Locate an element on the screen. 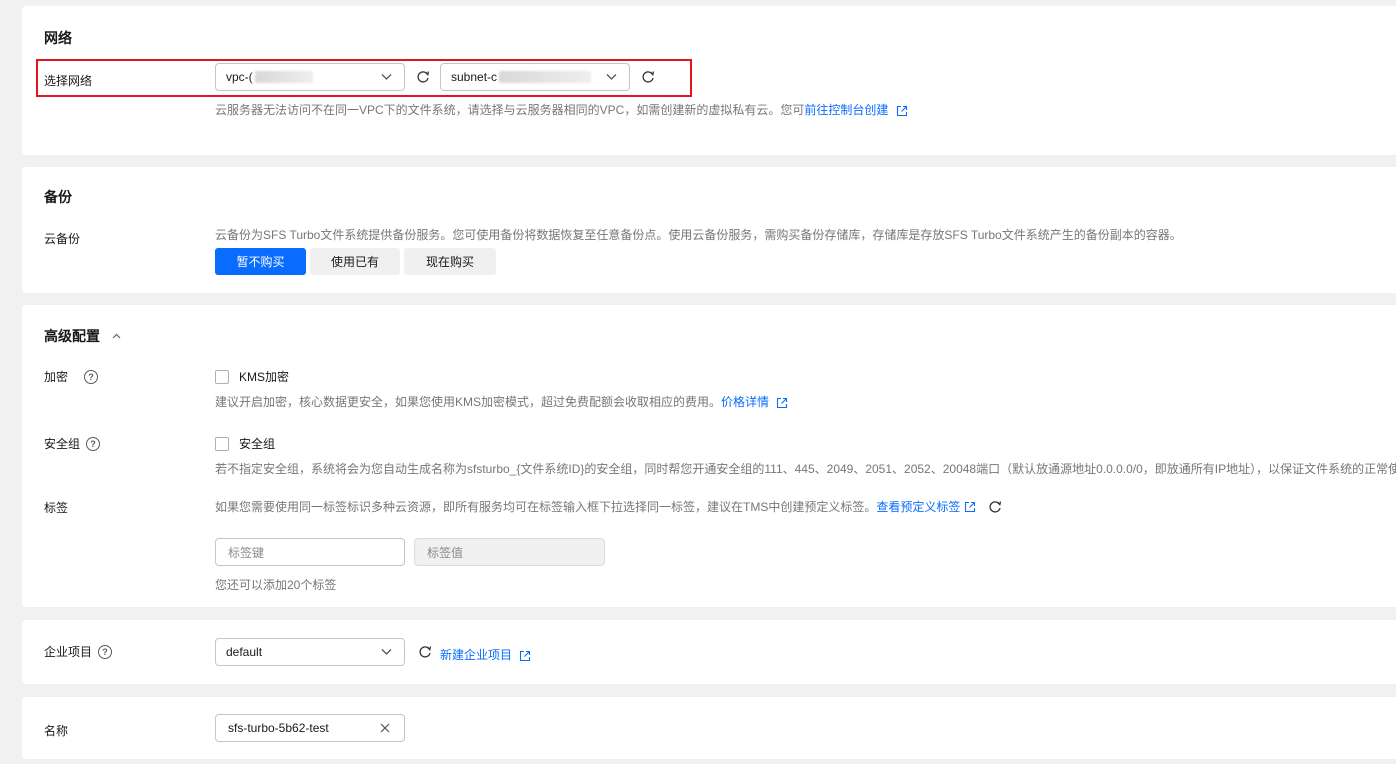 The height and width of the screenshot is (764, 1396). clear-icon is located at coordinates (385, 728).